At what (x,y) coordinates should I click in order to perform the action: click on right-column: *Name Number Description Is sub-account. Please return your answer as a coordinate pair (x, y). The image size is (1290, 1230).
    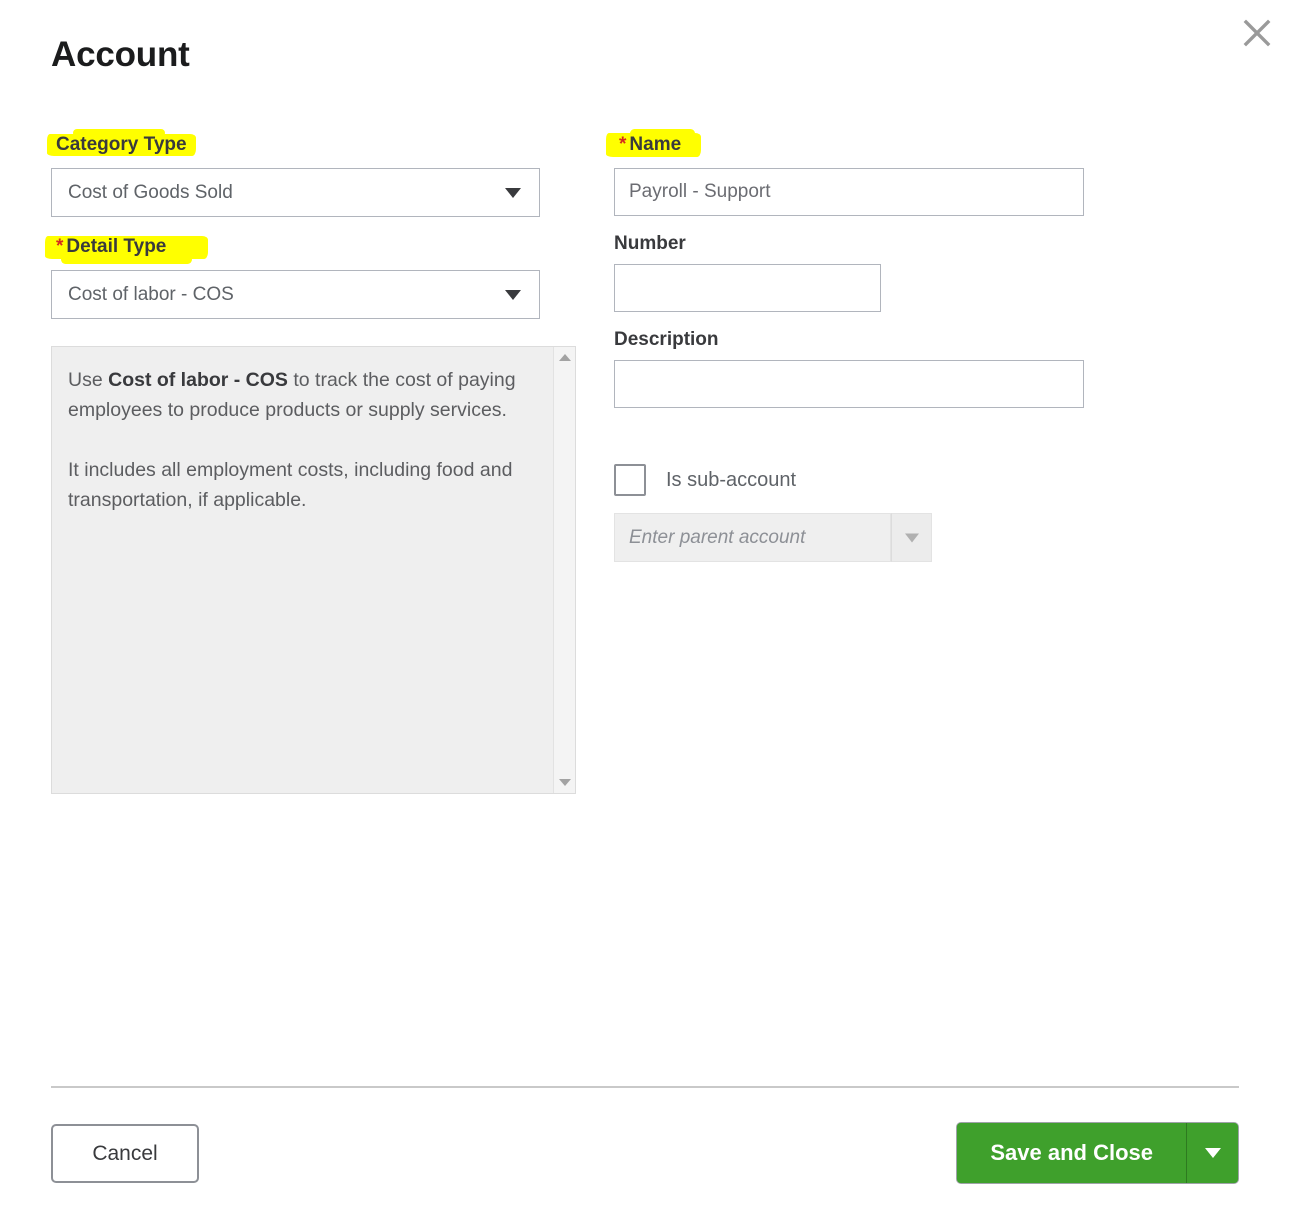
    Looking at the image, I should click on (849, 345).